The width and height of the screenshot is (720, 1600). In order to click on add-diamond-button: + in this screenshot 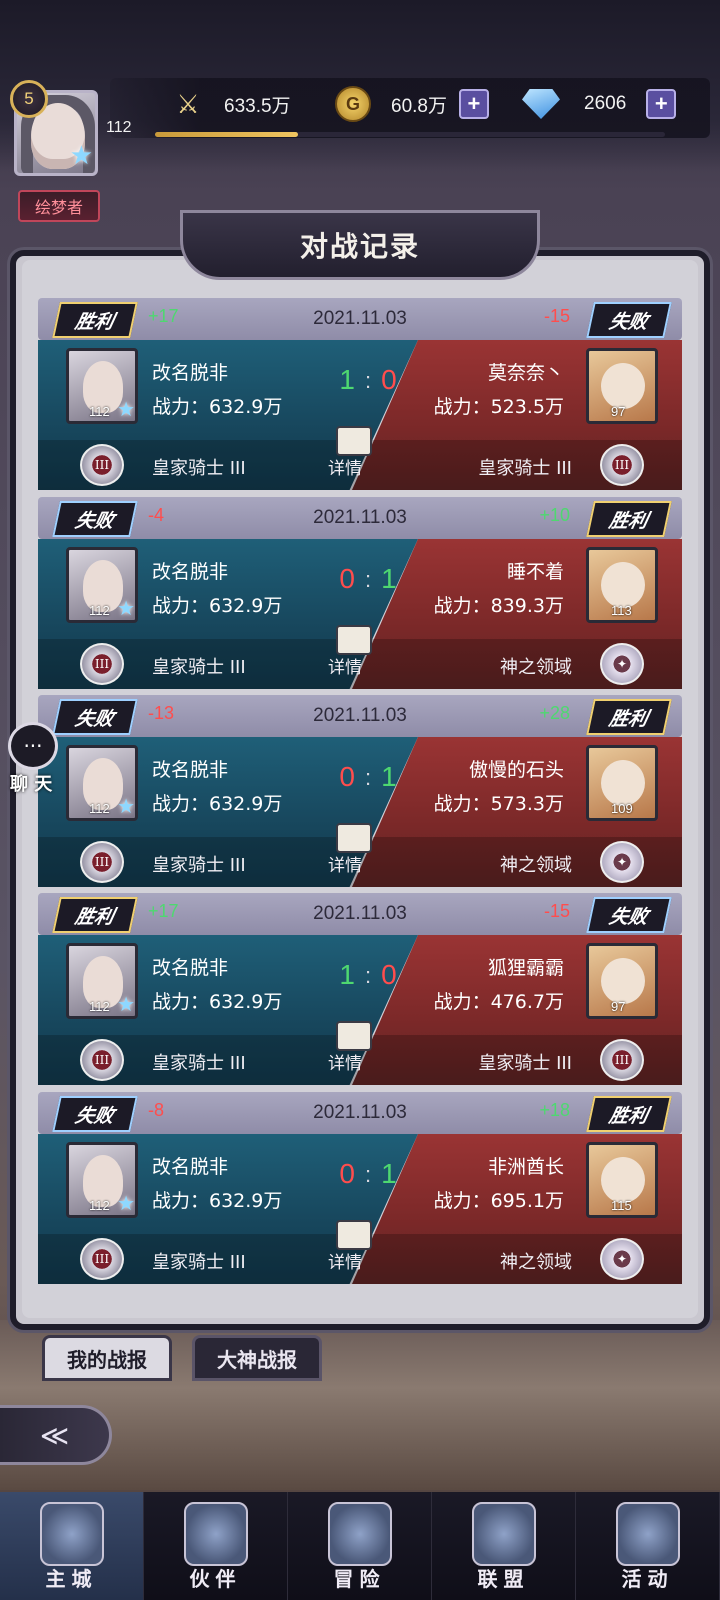, I will do `click(661, 104)`.